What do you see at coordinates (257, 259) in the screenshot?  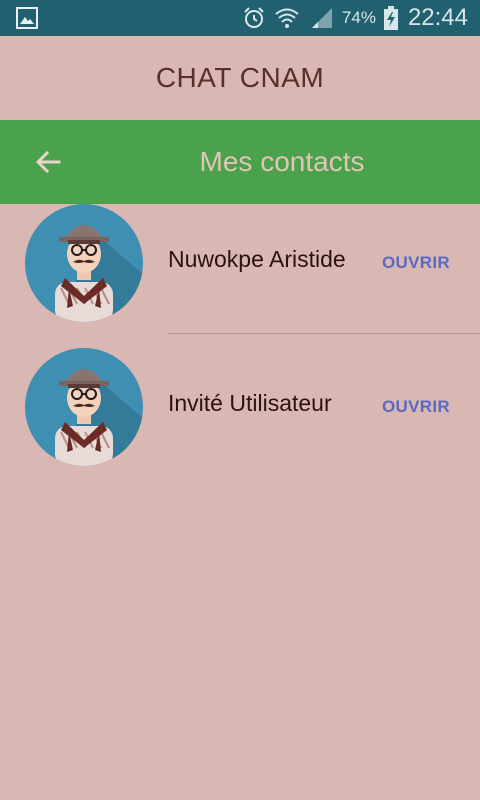 I see `contact-name: Nuwokpe Aristide` at bounding box center [257, 259].